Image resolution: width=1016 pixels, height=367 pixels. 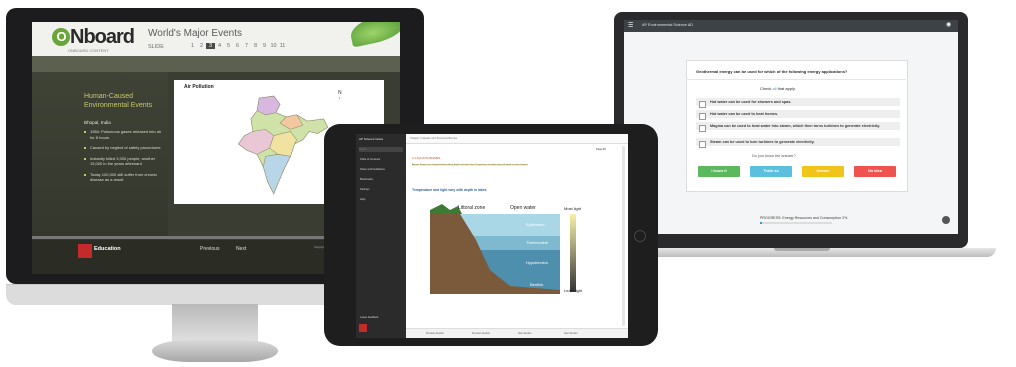 I want to click on sidebar-item-contents: Table of Contents, so click(x=370, y=159).